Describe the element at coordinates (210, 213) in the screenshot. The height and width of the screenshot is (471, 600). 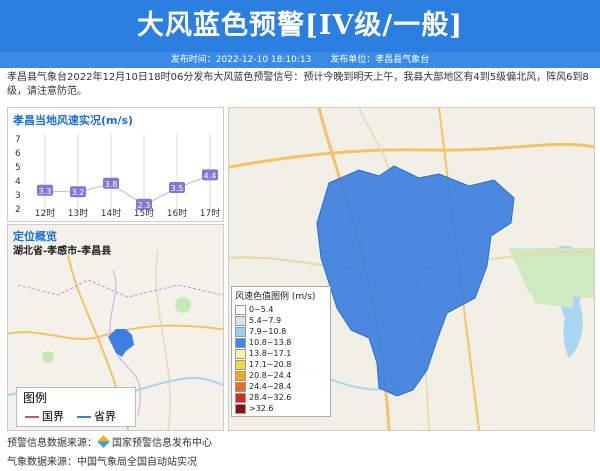
I see `hour-tick-label: 17时` at that location.